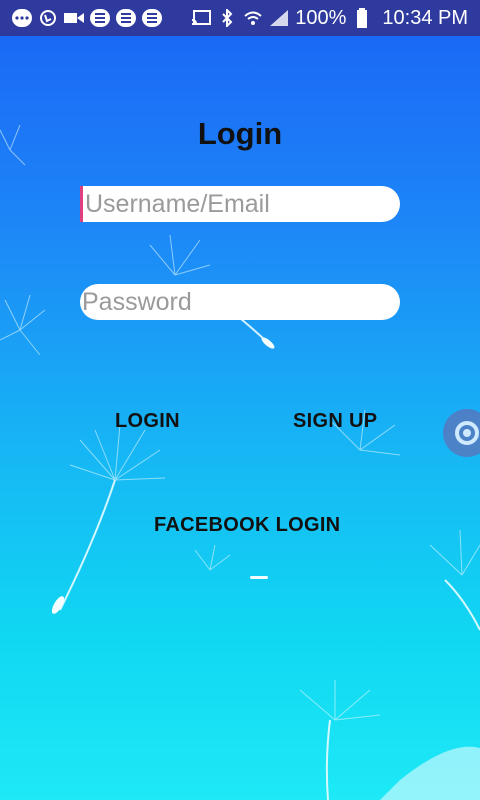 The width and height of the screenshot is (480, 800). What do you see at coordinates (240, 133) in the screenshot?
I see `page-title: Login` at bounding box center [240, 133].